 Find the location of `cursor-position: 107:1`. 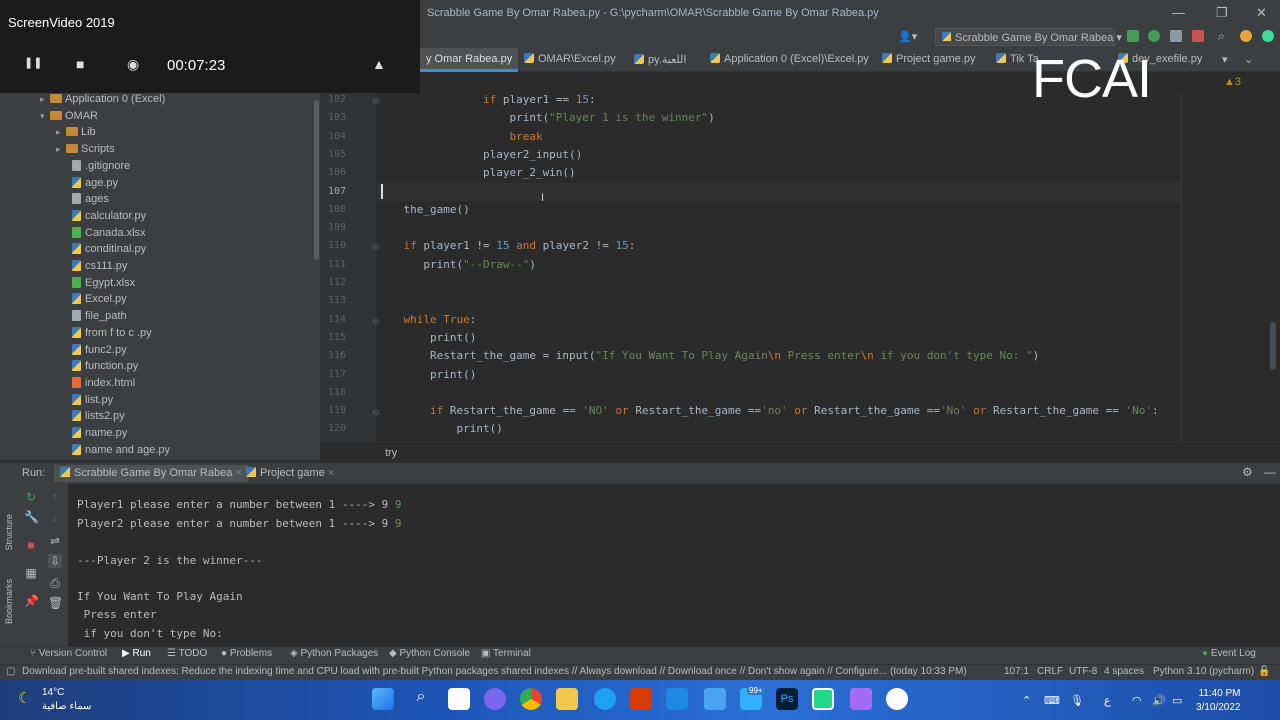

cursor-position: 107:1 is located at coordinates (1016, 671).